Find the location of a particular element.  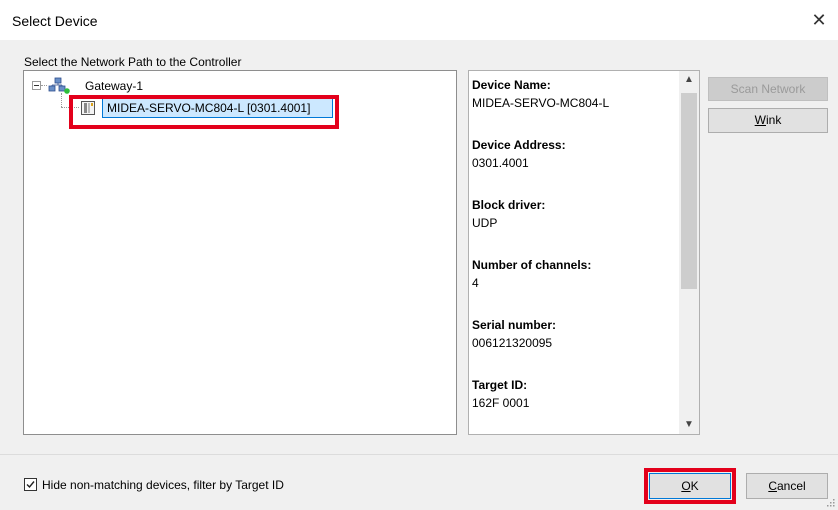

ok-button: OK is located at coordinates (690, 486).